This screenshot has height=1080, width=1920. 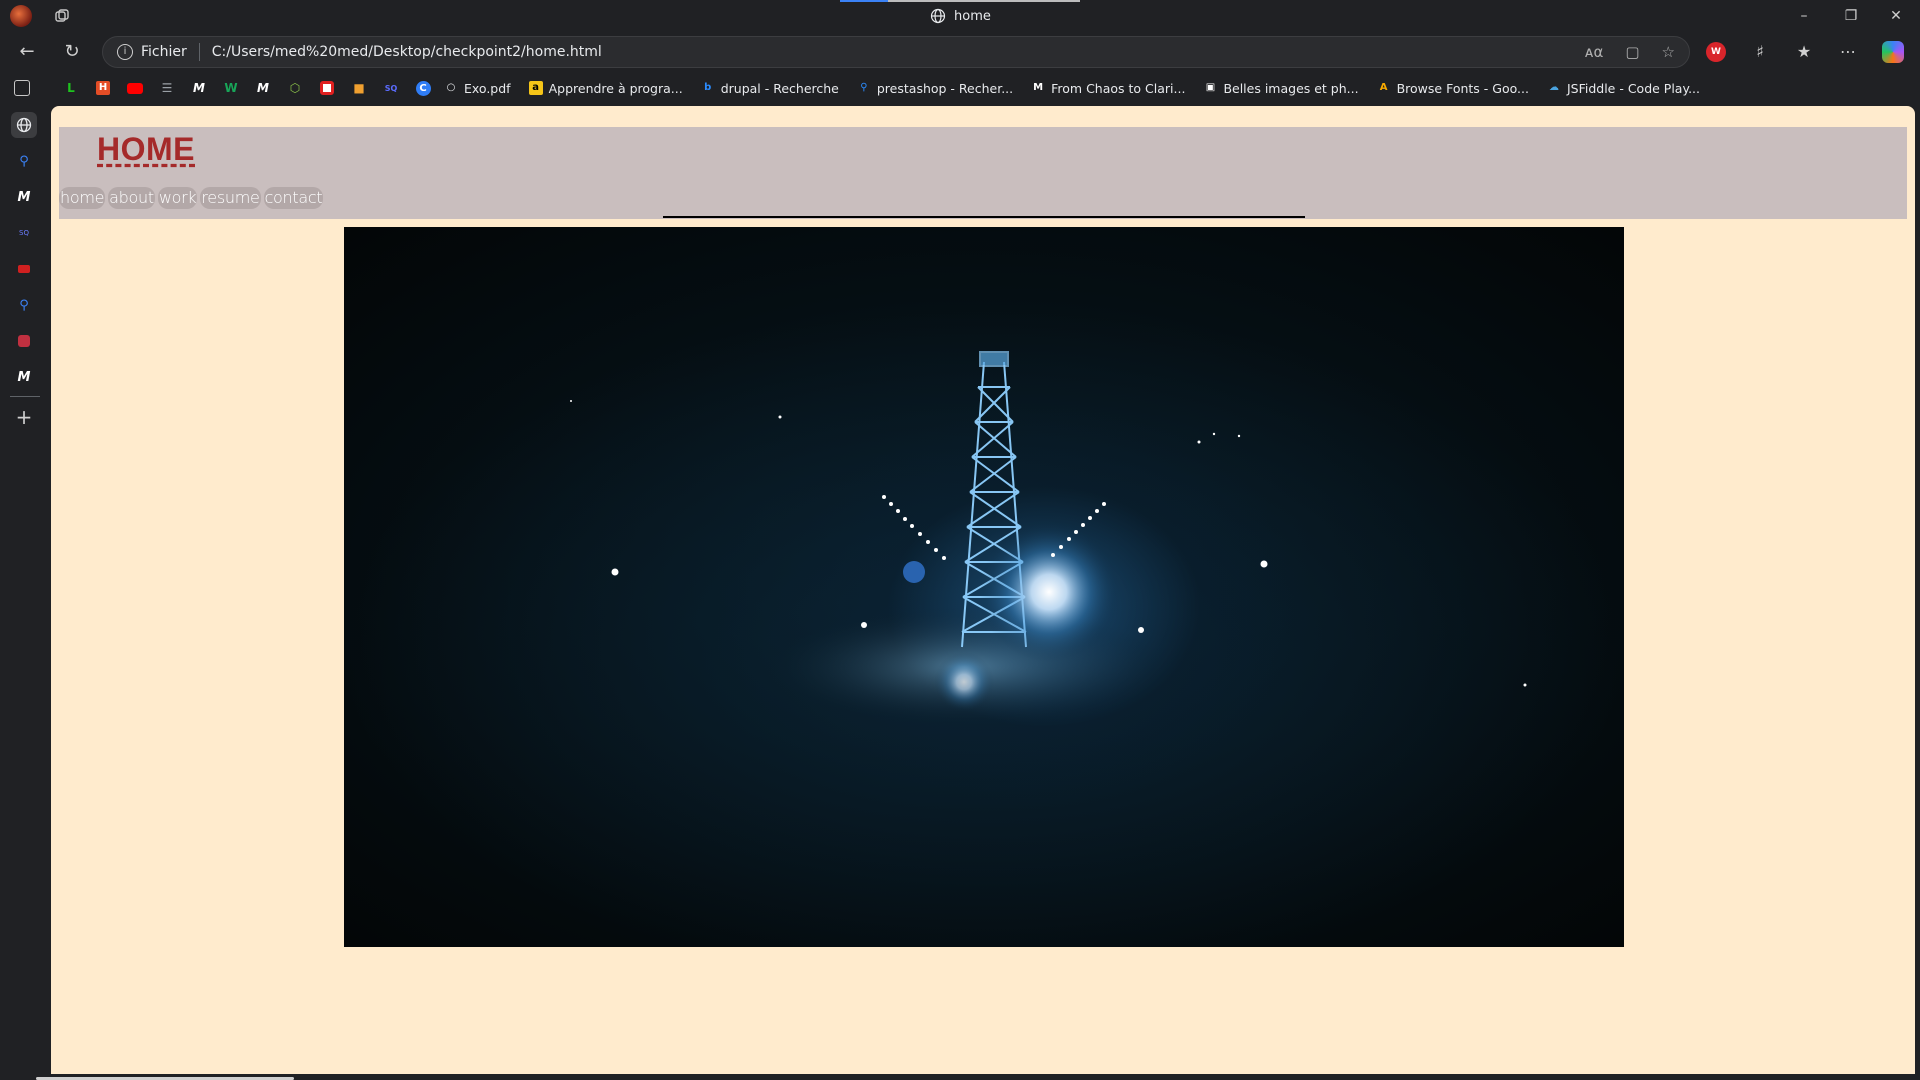 I want to click on sidebar-search-icon: ⚲, so click(x=24, y=161).